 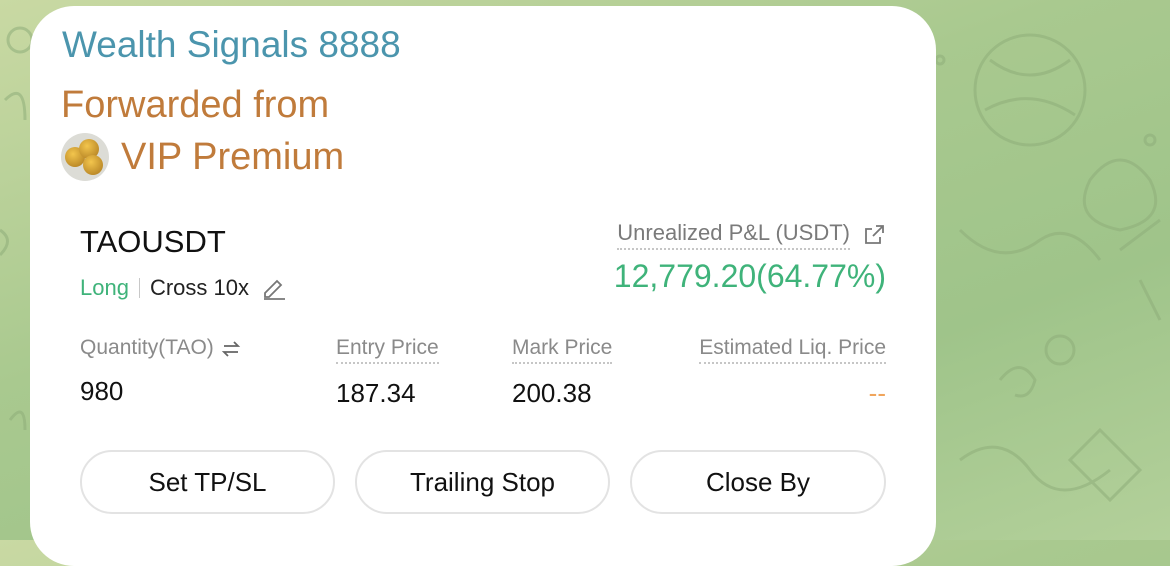 I want to click on stat-label: Estimated Liq. Price, so click(x=792, y=350).